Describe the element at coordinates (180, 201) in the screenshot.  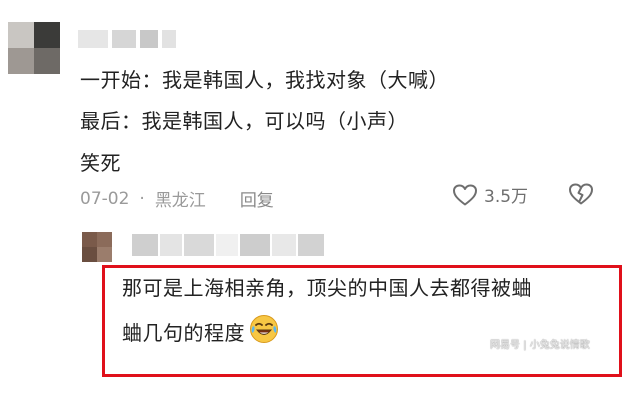
I see `comment-location: 黑龙江` at that location.